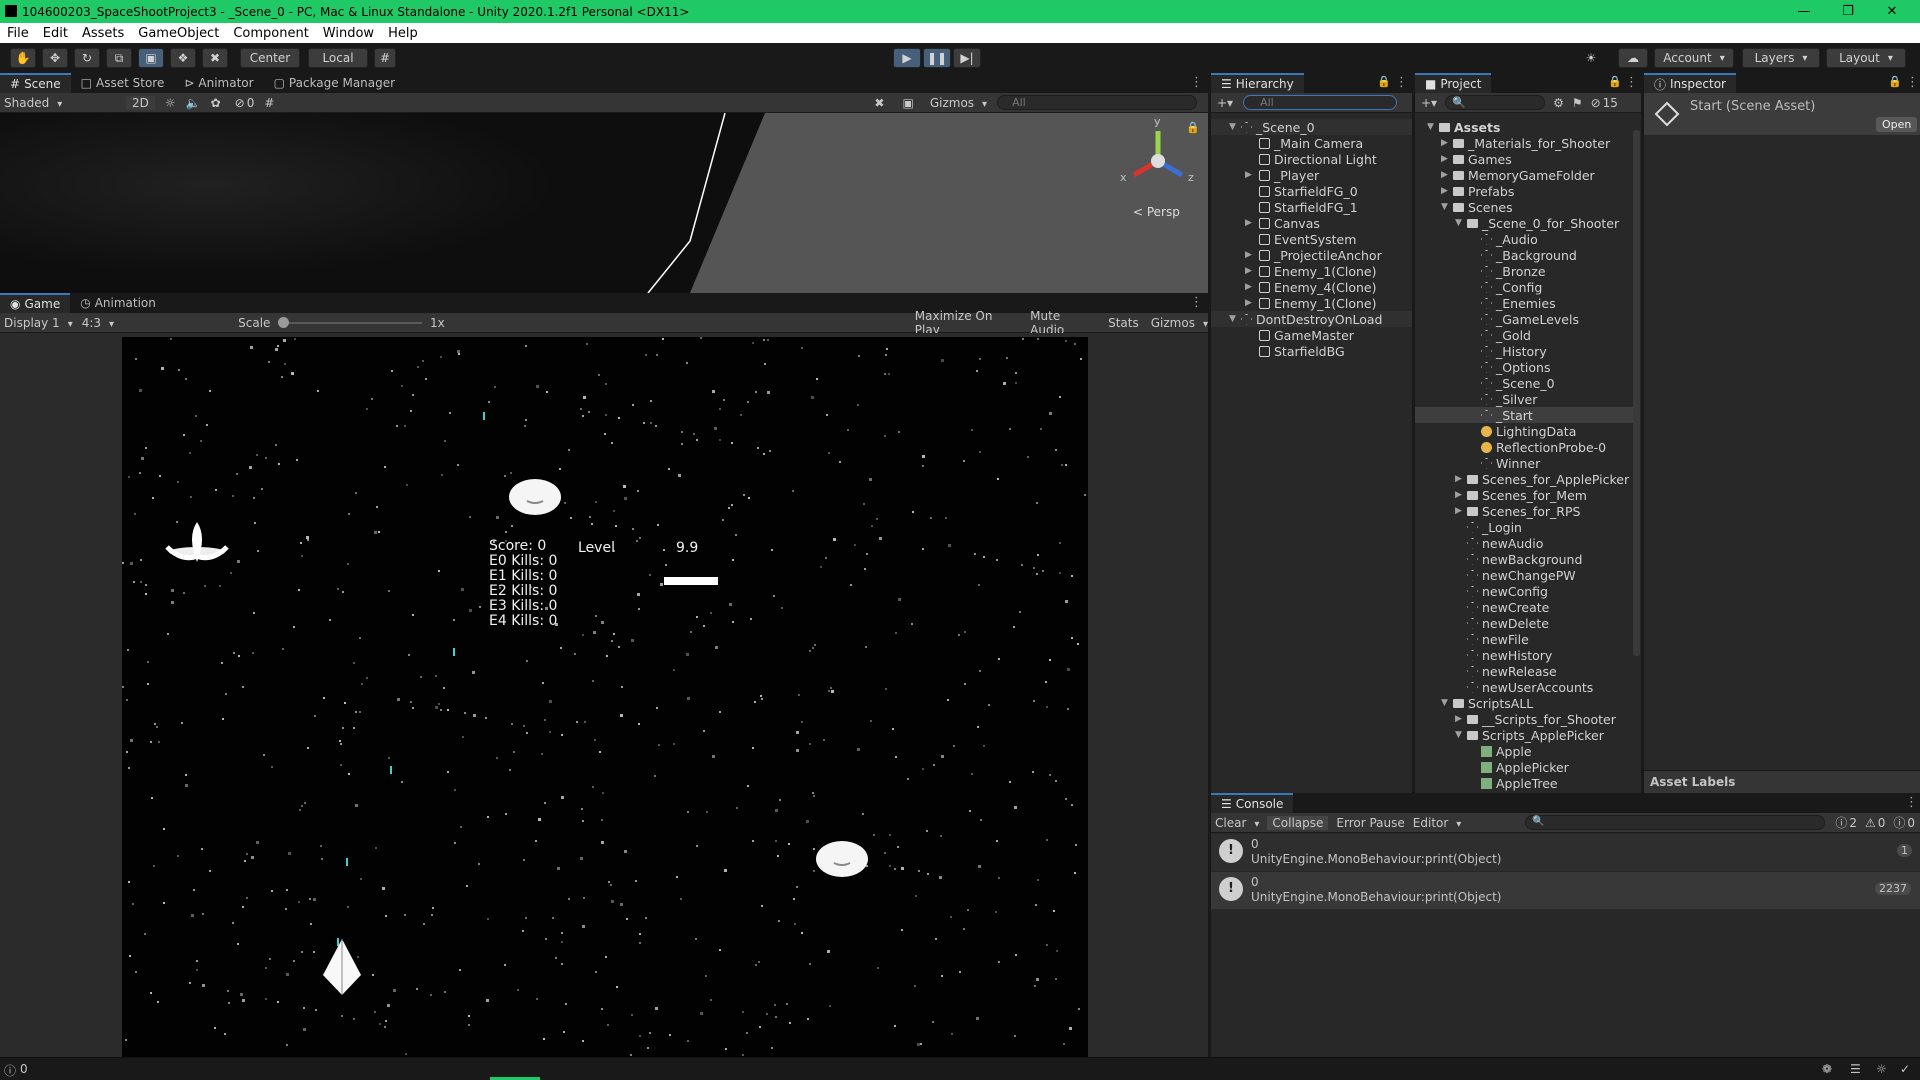  What do you see at coordinates (1320, 102) in the screenshot?
I see `hierarchy-search-input: All` at bounding box center [1320, 102].